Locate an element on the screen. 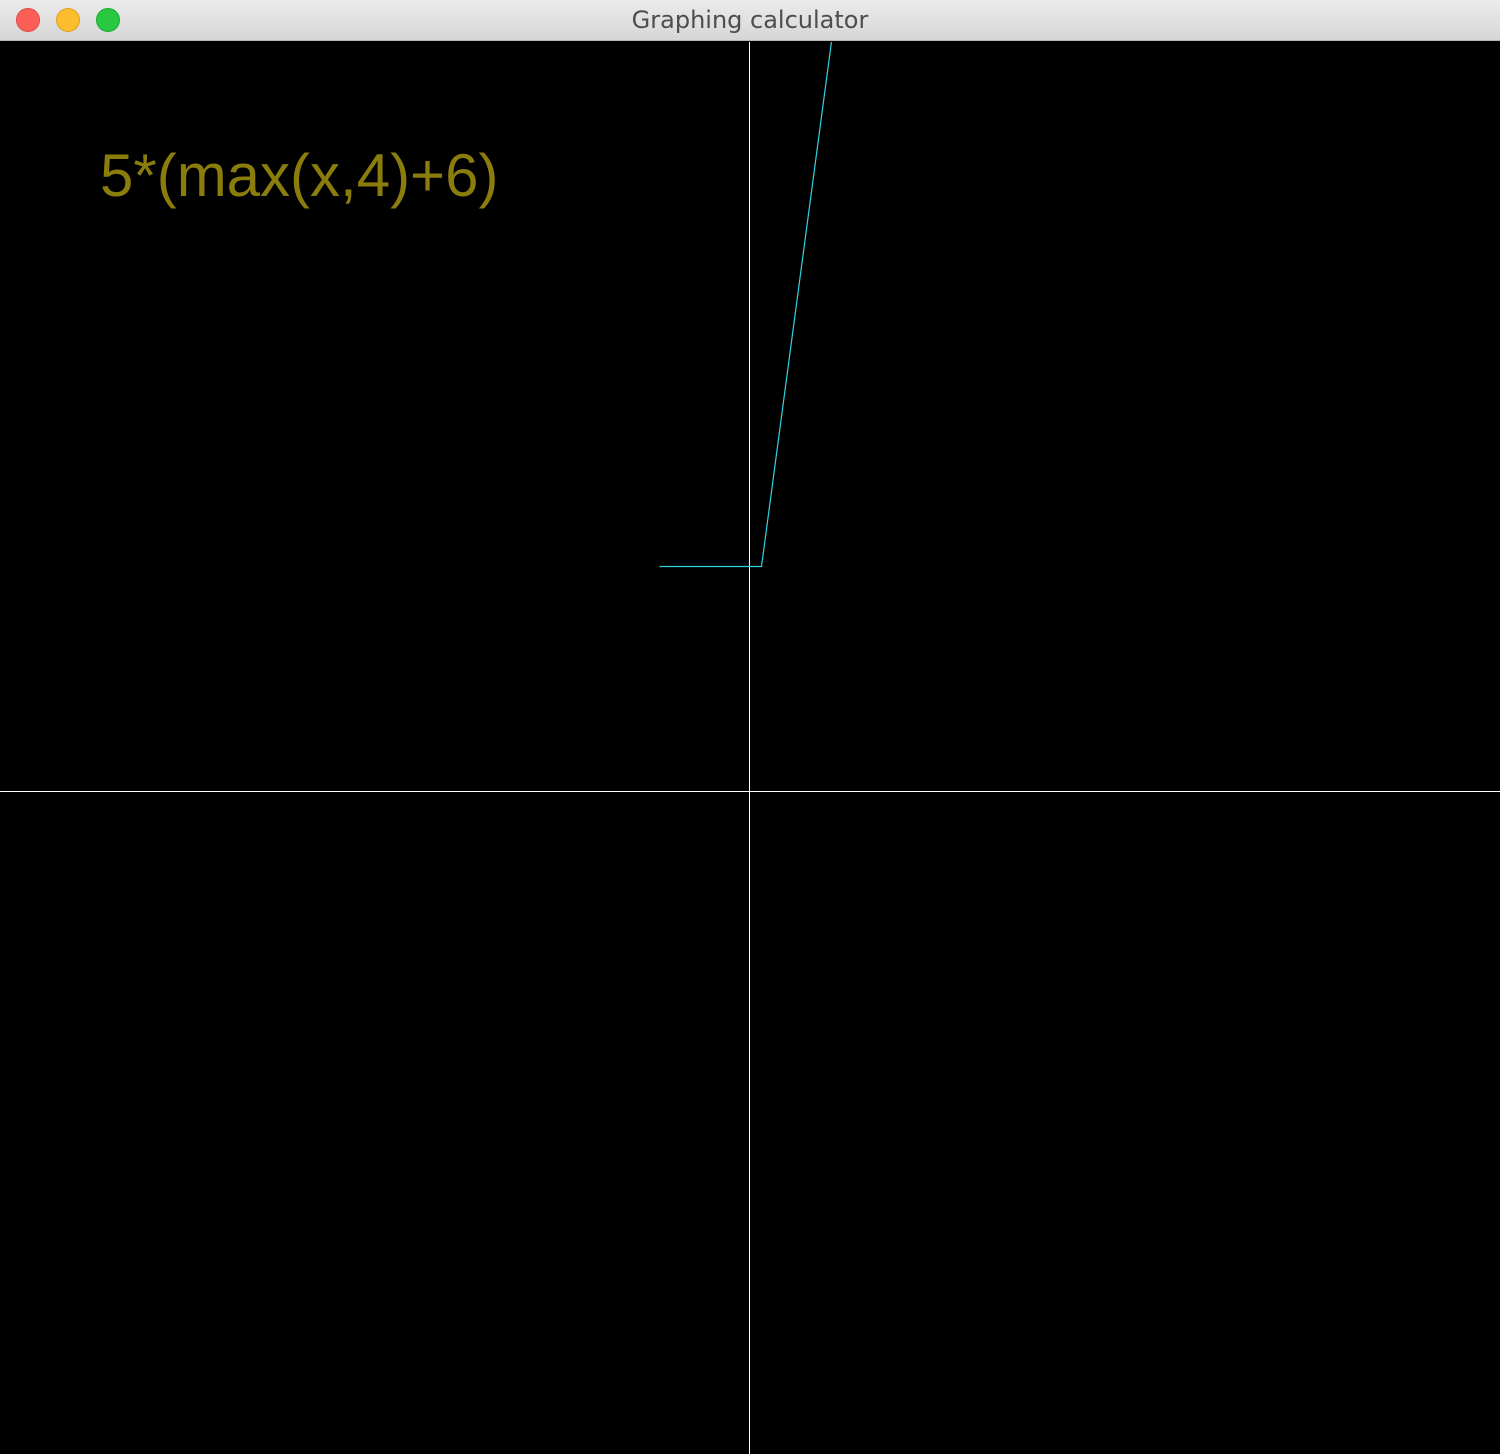  expression-label: 5*(max(x,4)+6) is located at coordinates (299, 175).